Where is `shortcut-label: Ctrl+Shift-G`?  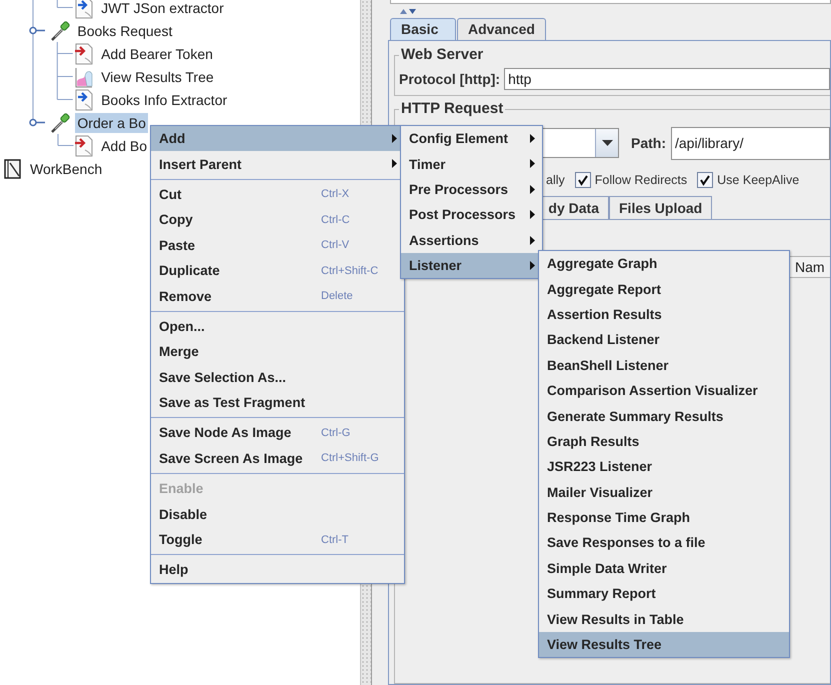 shortcut-label: Ctrl+Shift-G is located at coordinates (350, 458).